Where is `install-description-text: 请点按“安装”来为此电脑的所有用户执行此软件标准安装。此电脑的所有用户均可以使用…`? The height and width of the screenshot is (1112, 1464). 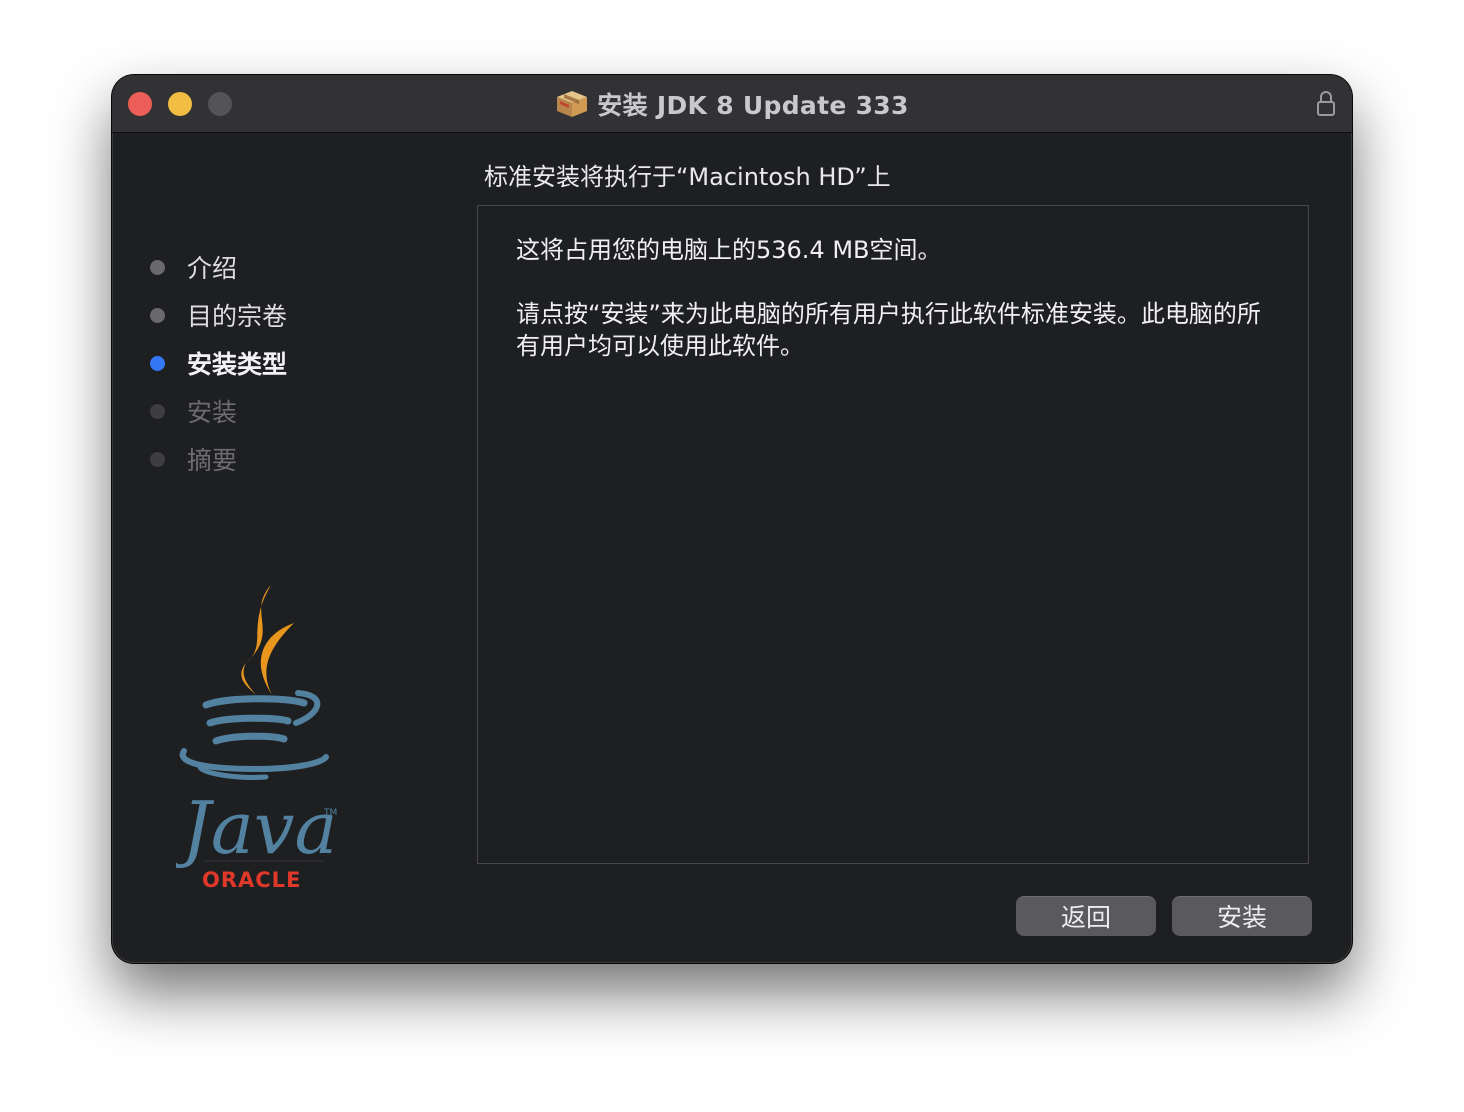
install-description-text: 请点按“安装”来为此电脑的所有用户执行此软件标准安装。此电脑的所有用户均可以使用… is located at coordinates (888, 330).